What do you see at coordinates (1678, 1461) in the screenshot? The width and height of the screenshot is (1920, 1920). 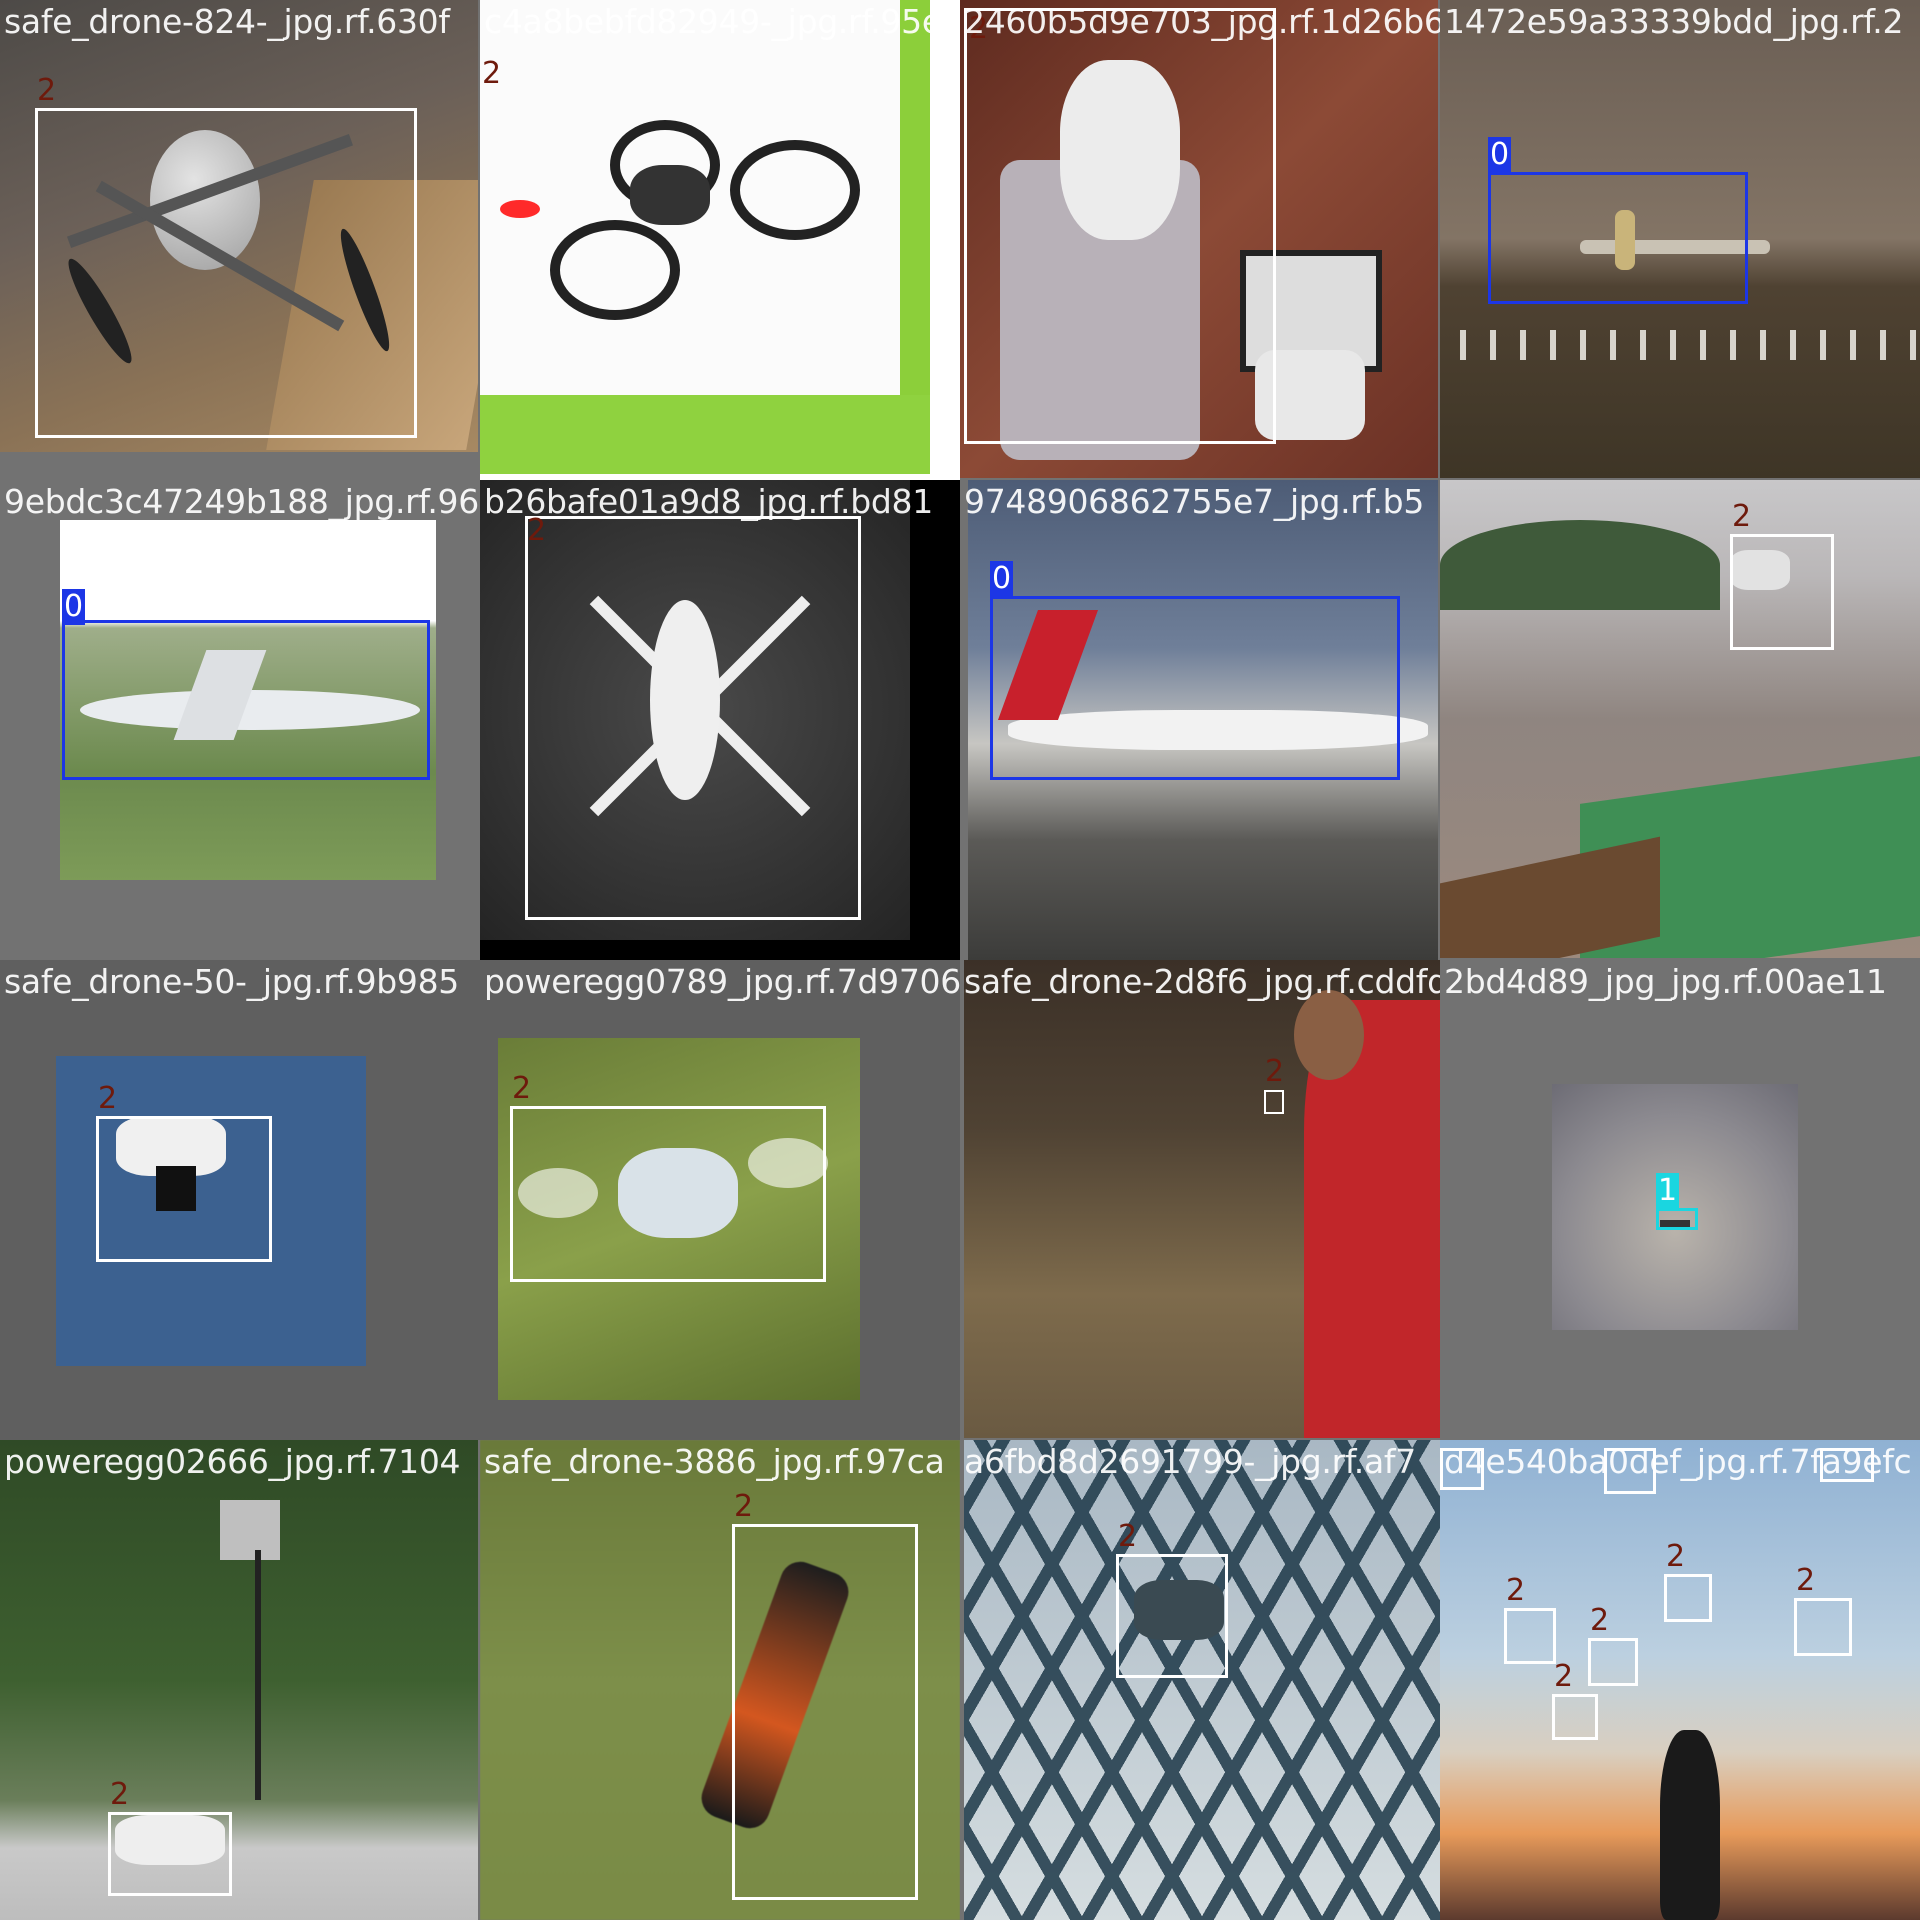 I see `tile-filename: d4e540ba0def_jpg.rf.7fa9efc` at bounding box center [1678, 1461].